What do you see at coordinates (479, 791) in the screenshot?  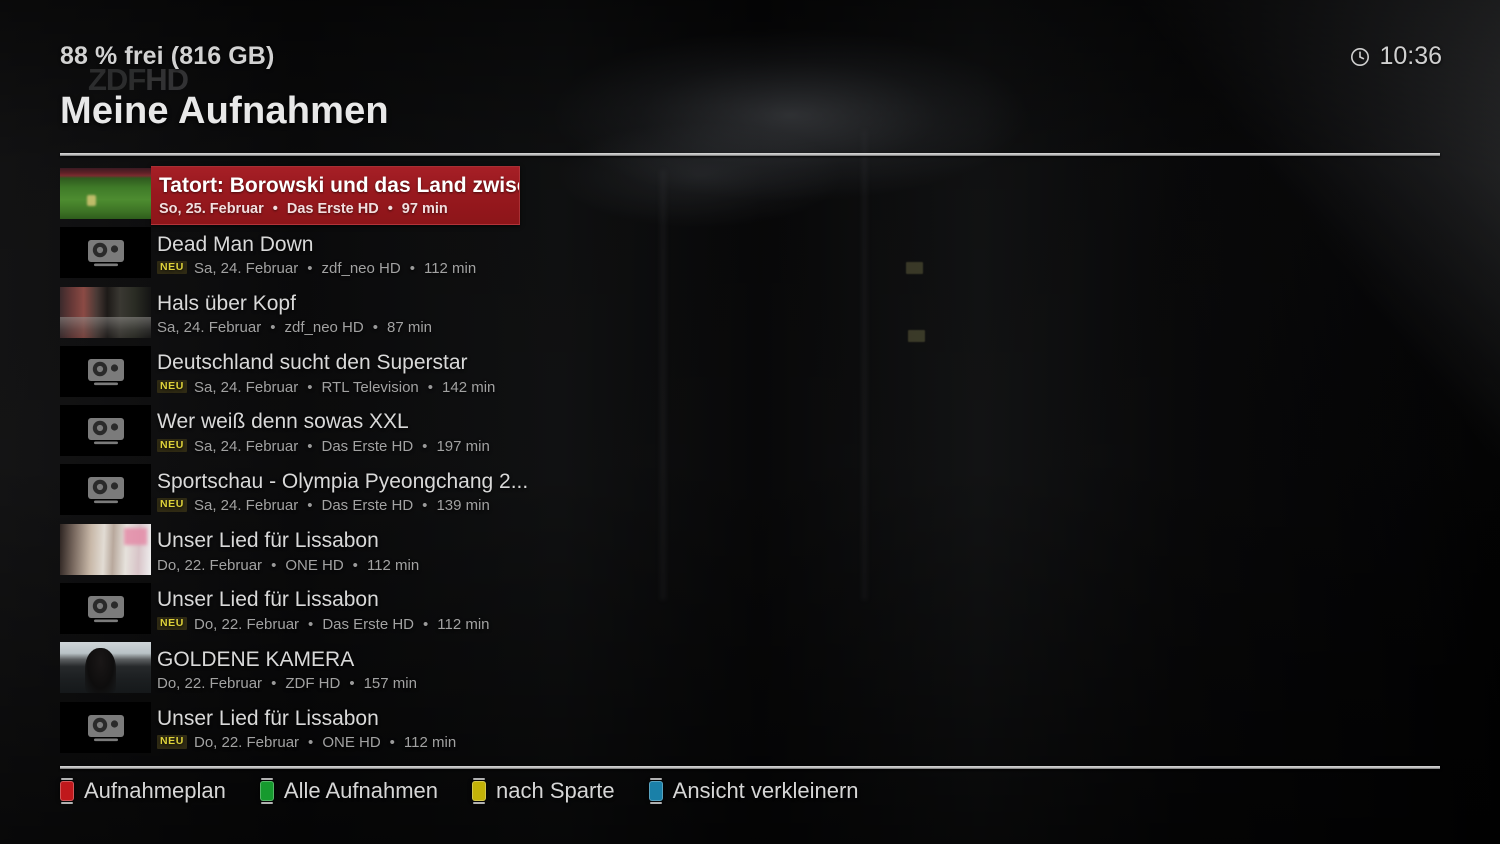 I see `yellow-key-button` at bounding box center [479, 791].